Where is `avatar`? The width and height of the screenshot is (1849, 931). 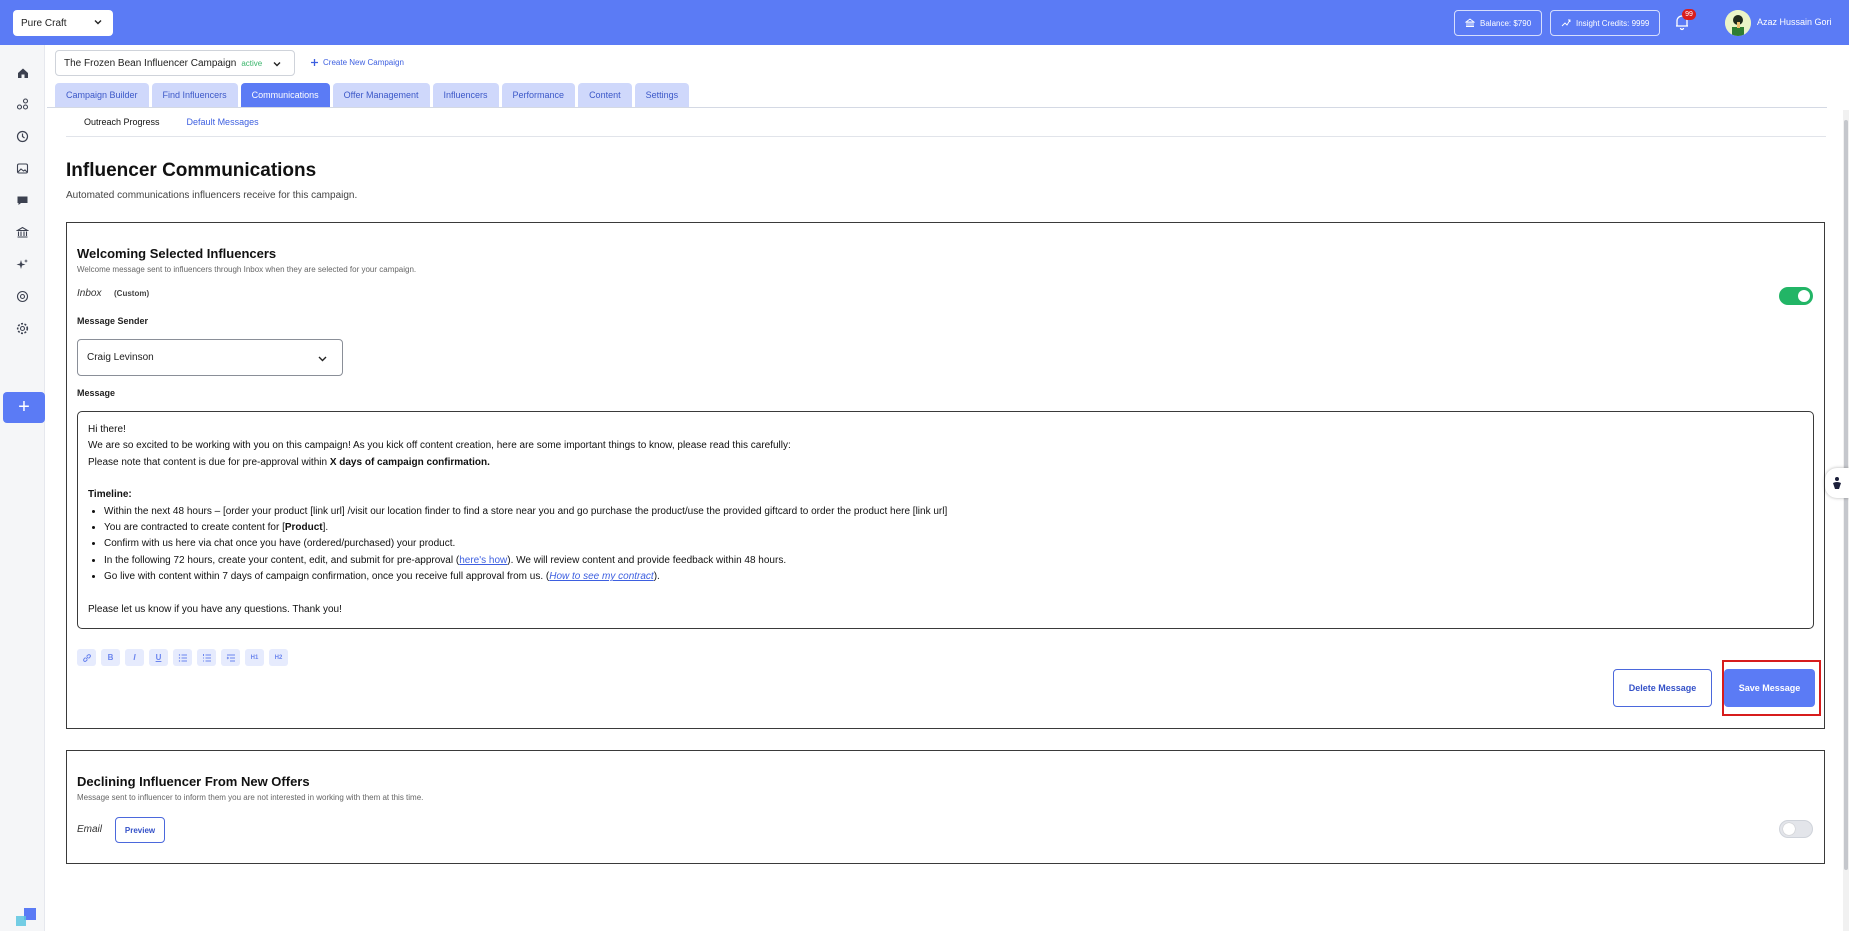 avatar is located at coordinates (1738, 23).